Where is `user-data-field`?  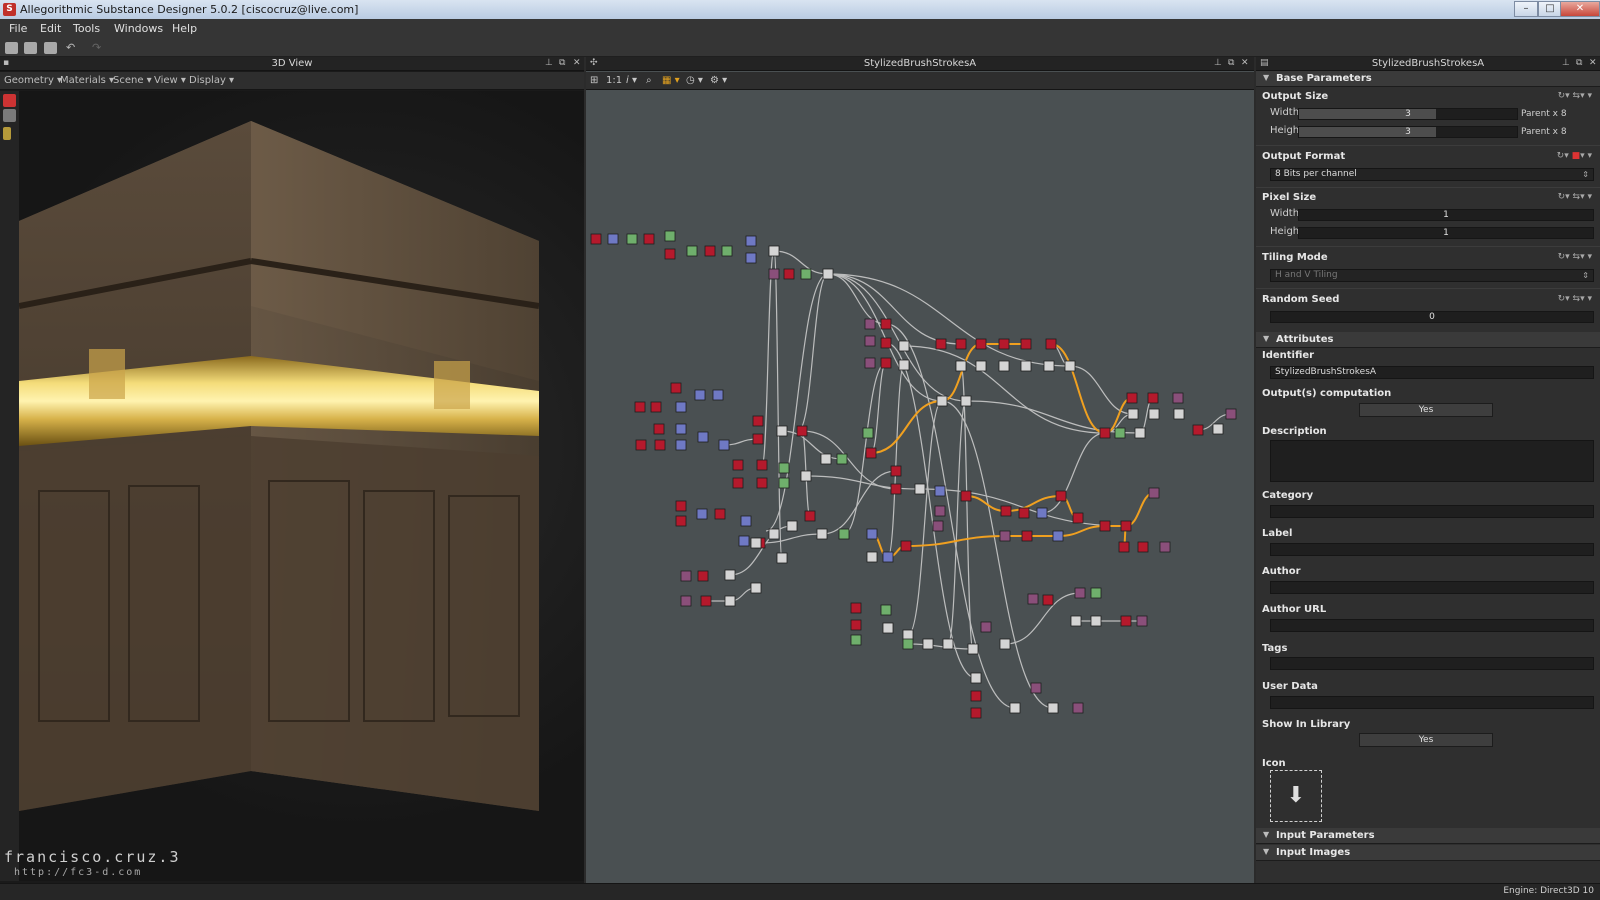
user-data-field is located at coordinates (1432, 702).